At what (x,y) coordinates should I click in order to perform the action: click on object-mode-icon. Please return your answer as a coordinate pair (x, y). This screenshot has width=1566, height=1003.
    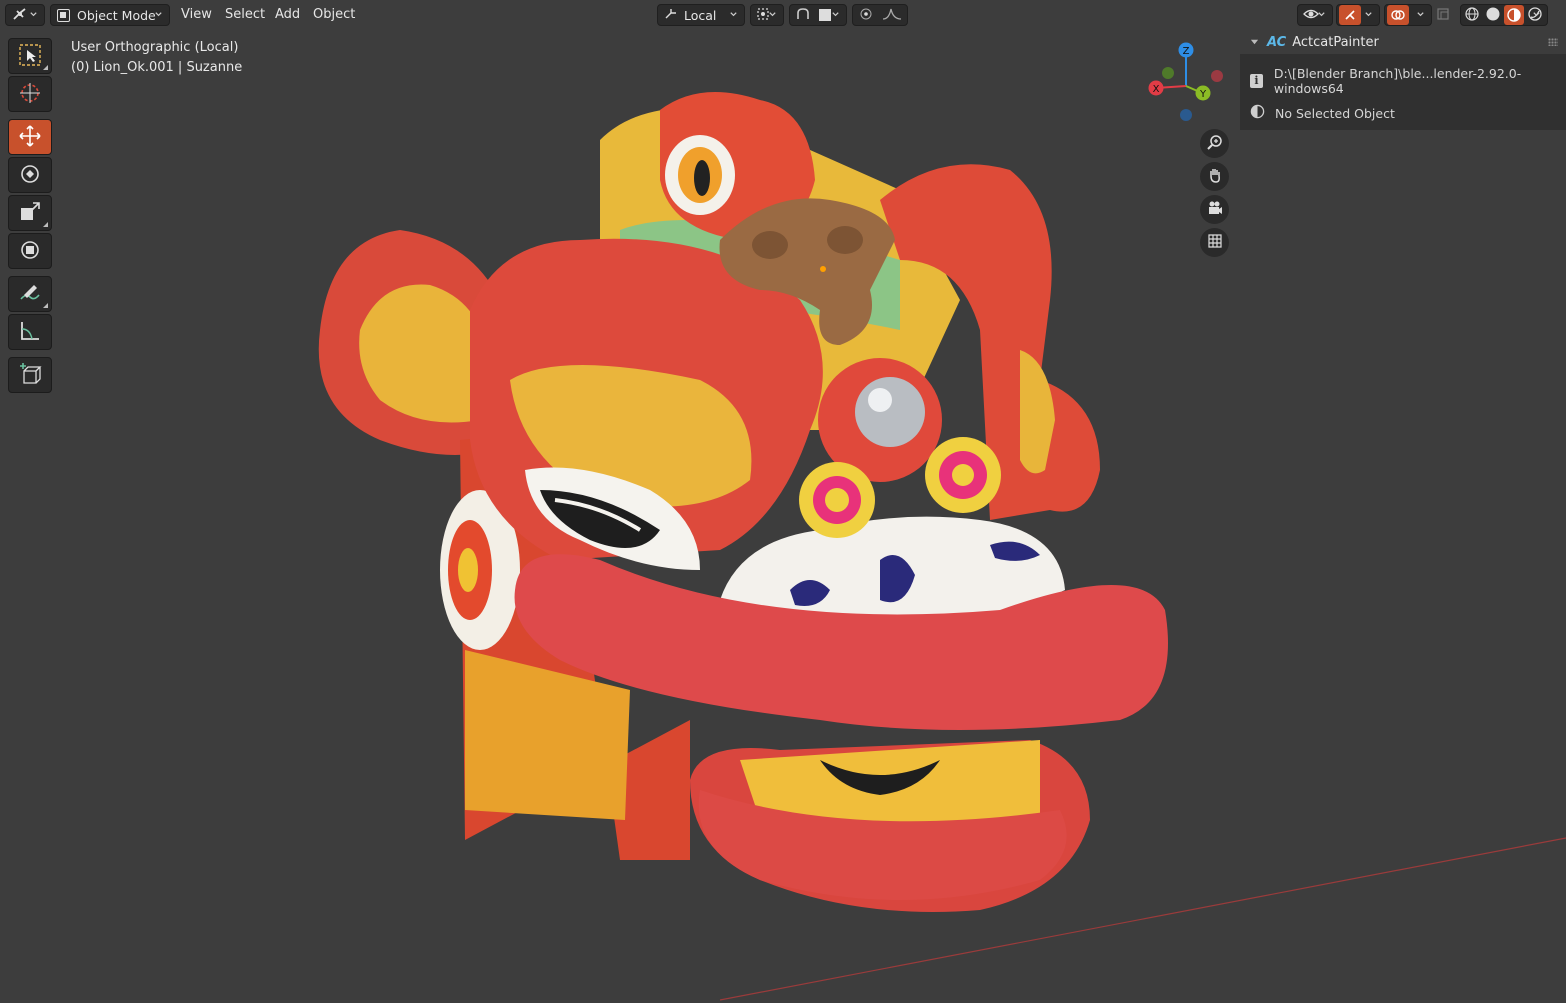
    Looking at the image, I should click on (63, 15).